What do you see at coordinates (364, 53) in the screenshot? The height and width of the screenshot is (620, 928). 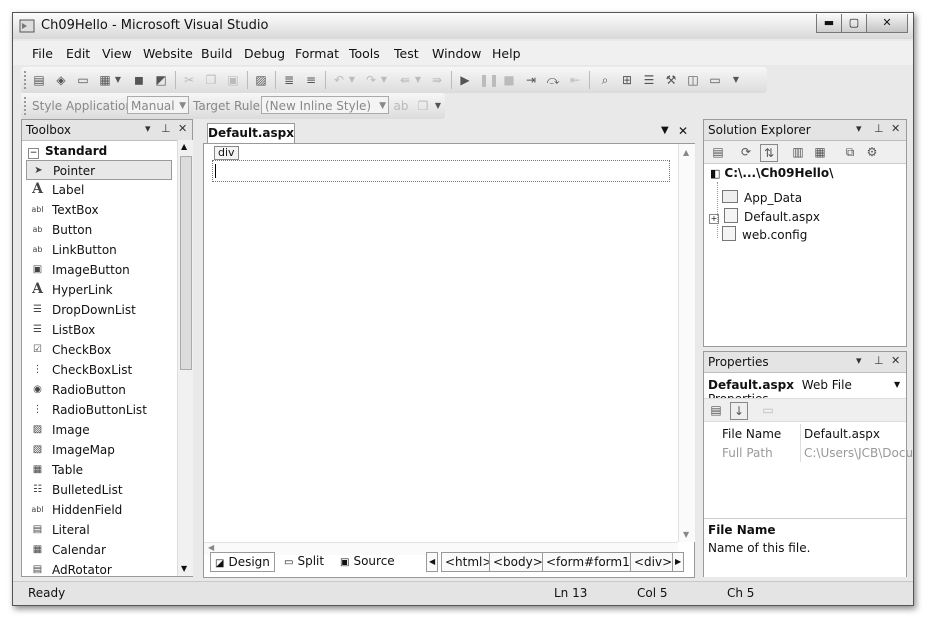 I see `menu-tools: Tools` at bounding box center [364, 53].